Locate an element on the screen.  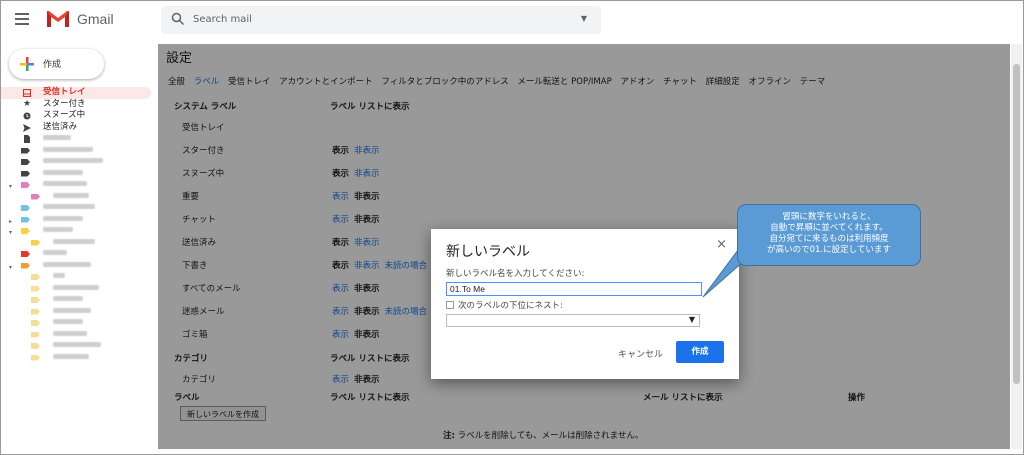
brand-name: Gmail is located at coordinates (95, 19).